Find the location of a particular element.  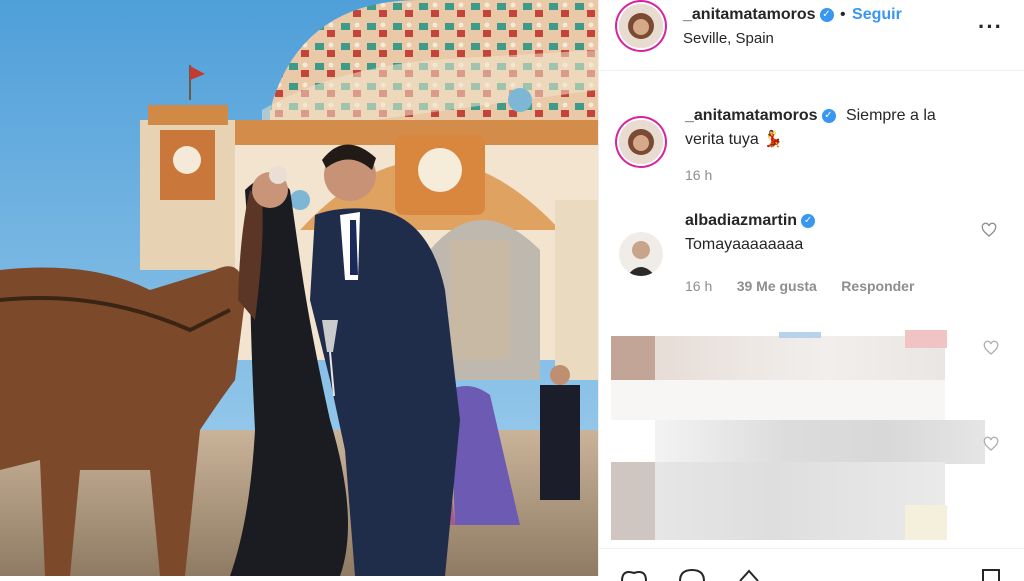

comment-avatar is located at coordinates (641, 254).